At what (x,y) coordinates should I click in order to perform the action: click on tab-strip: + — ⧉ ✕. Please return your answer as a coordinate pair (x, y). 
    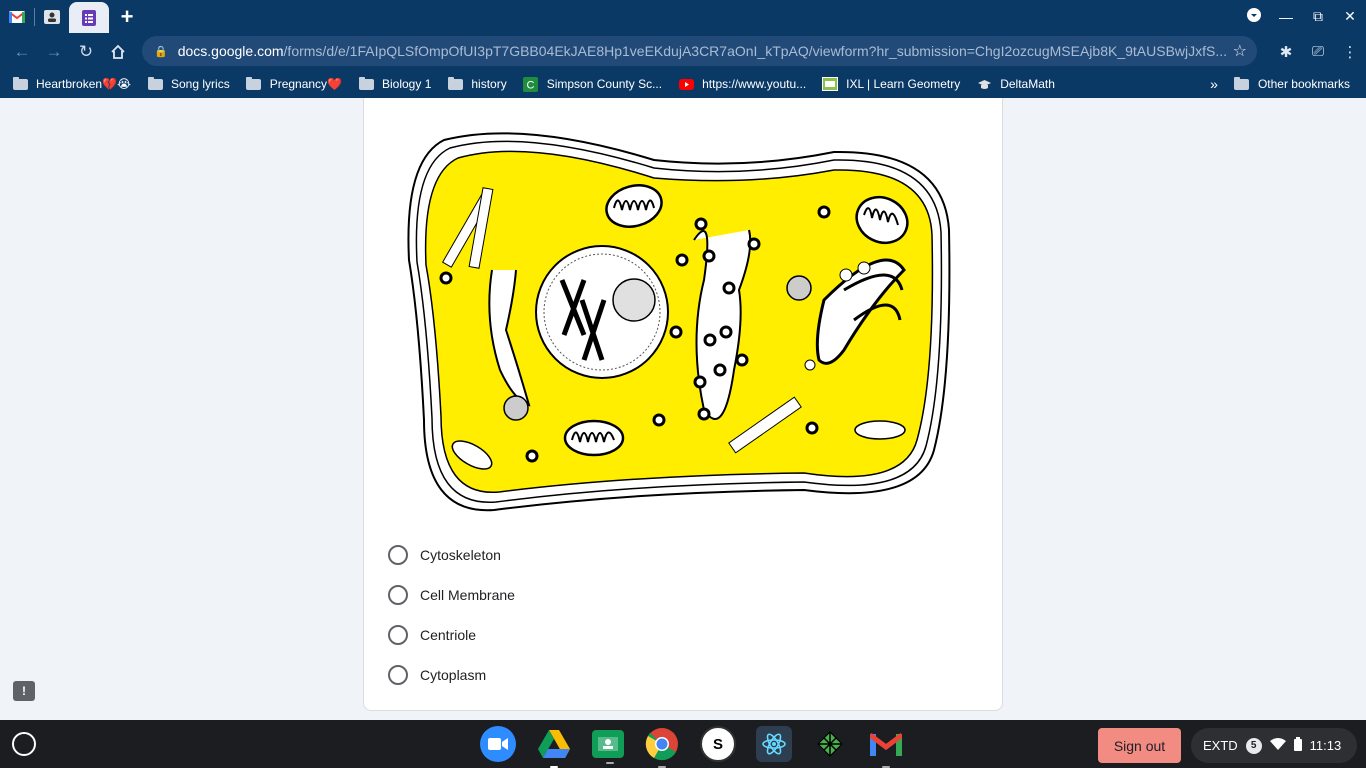
    Looking at the image, I should click on (683, 16).